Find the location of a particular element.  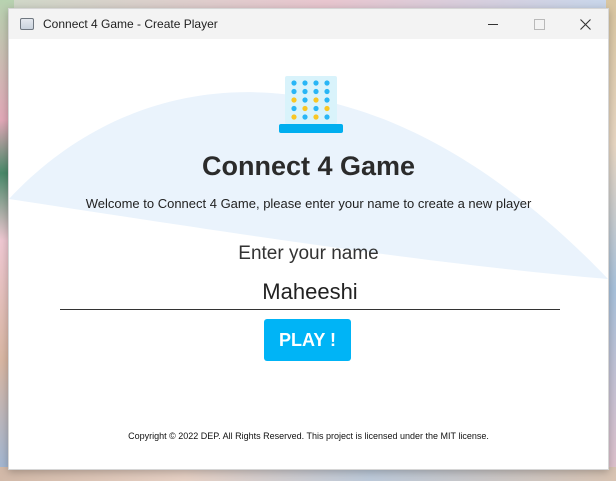

maximize-icon is located at coordinates (539, 24).